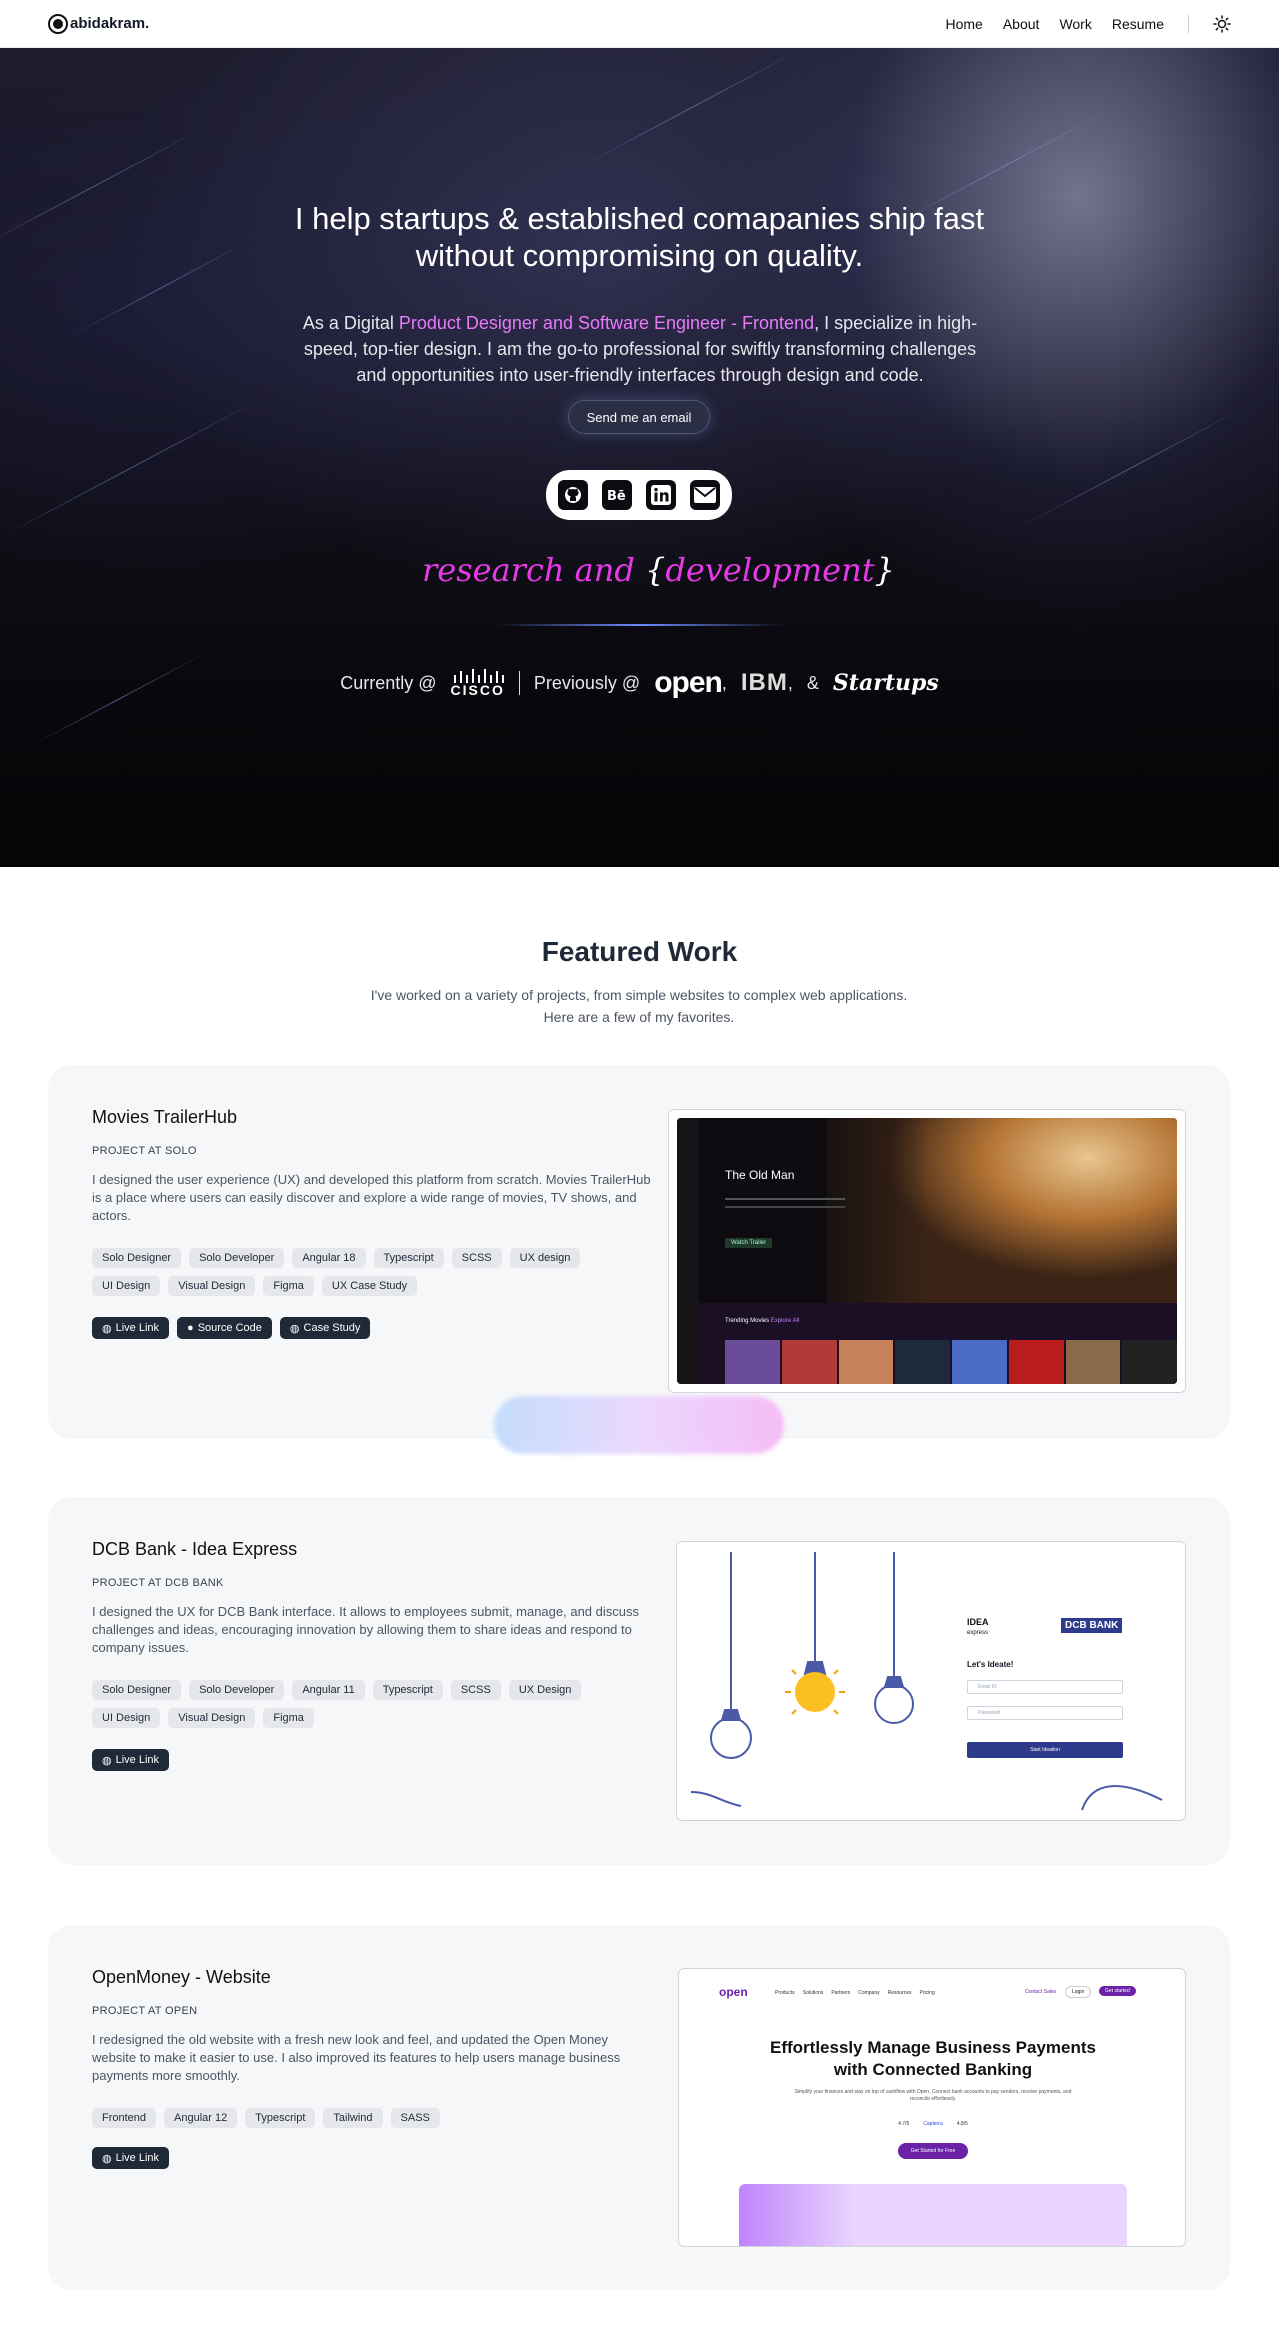 This screenshot has height=2332, width=1279. What do you see at coordinates (639, 495) in the screenshot?
I see `social-links: Bē` at bounding box center [639, 495].